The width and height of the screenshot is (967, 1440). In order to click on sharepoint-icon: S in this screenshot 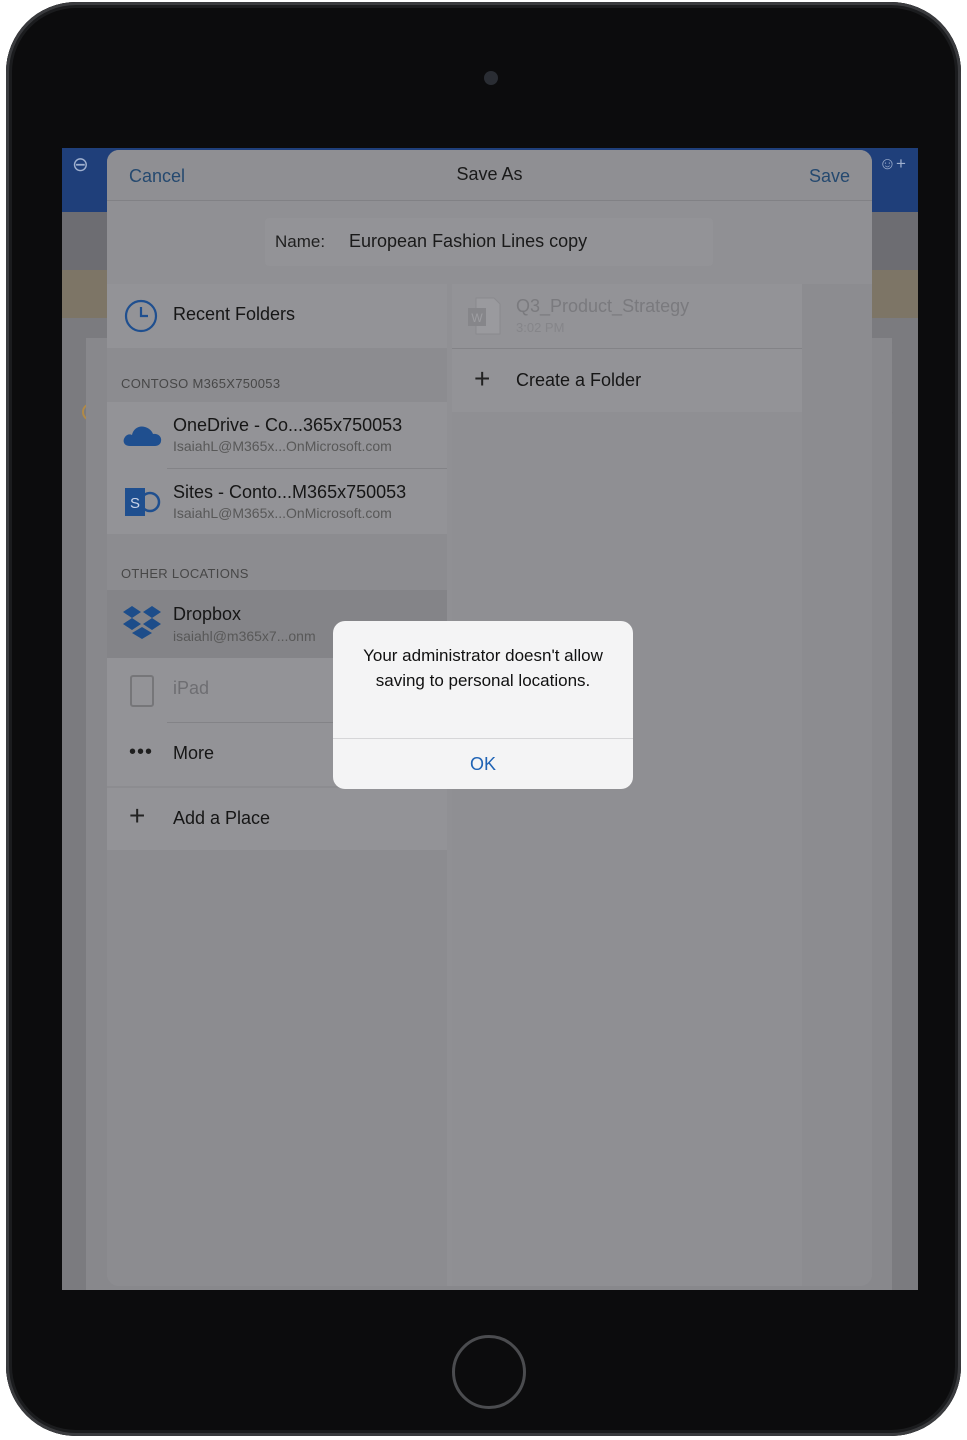, I will do `click(143, 502)`.